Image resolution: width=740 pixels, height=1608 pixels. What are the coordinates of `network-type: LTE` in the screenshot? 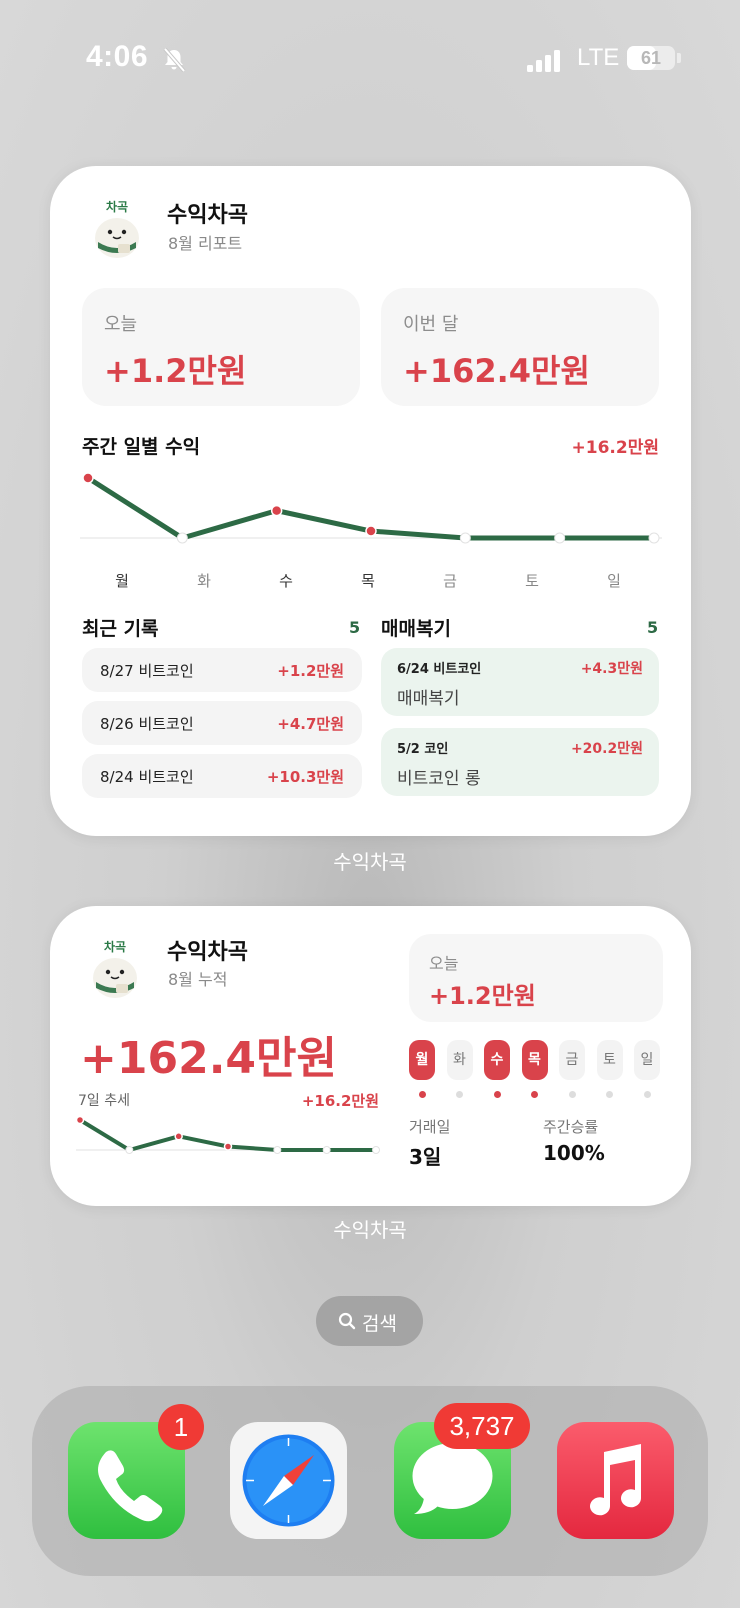 It's located at (598, 57).